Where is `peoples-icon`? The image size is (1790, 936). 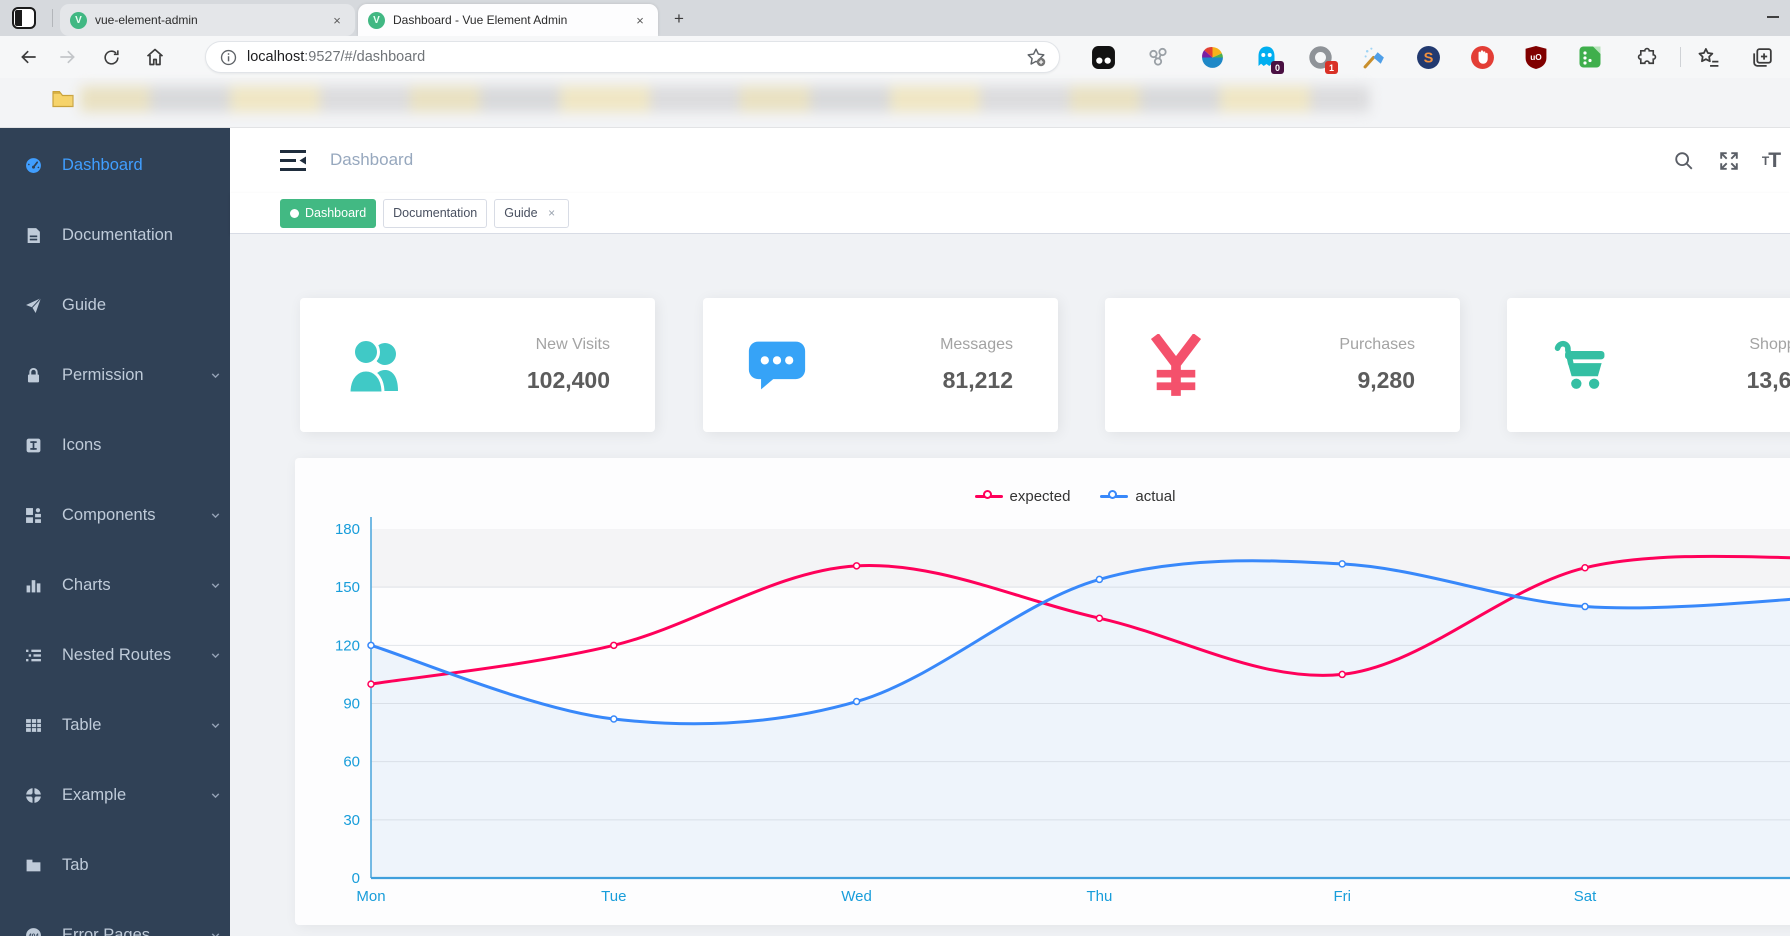 peoples-icon is located at coordinates (379, 365).